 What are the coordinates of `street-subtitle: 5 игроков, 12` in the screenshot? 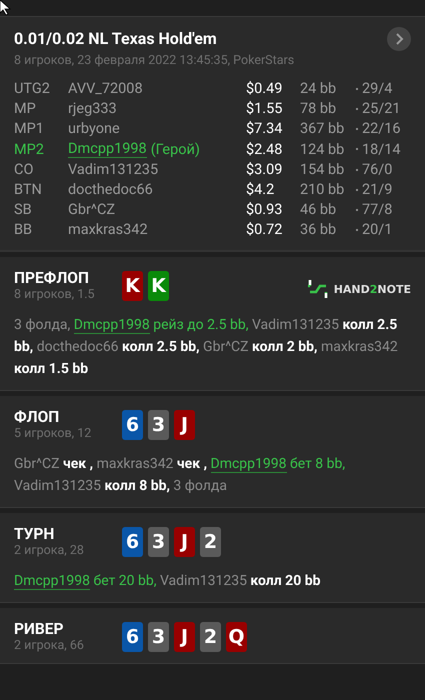 It's located at (53, 433).